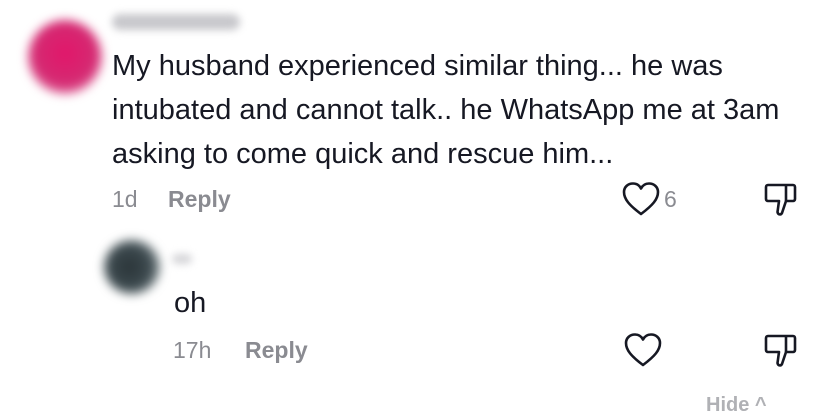 This screenshot has width=828, height=417. I want to click on reply-comment-text: oh, so click(190, 303).